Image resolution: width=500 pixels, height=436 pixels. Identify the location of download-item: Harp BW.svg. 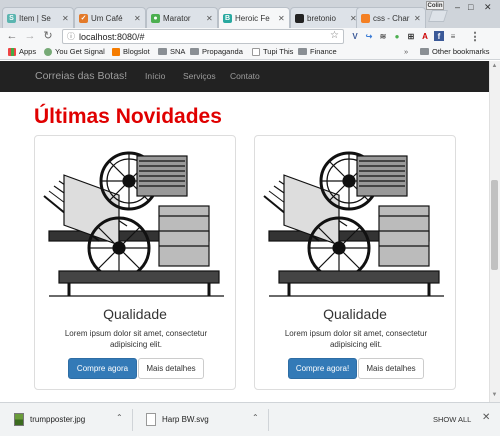
(177, 419).